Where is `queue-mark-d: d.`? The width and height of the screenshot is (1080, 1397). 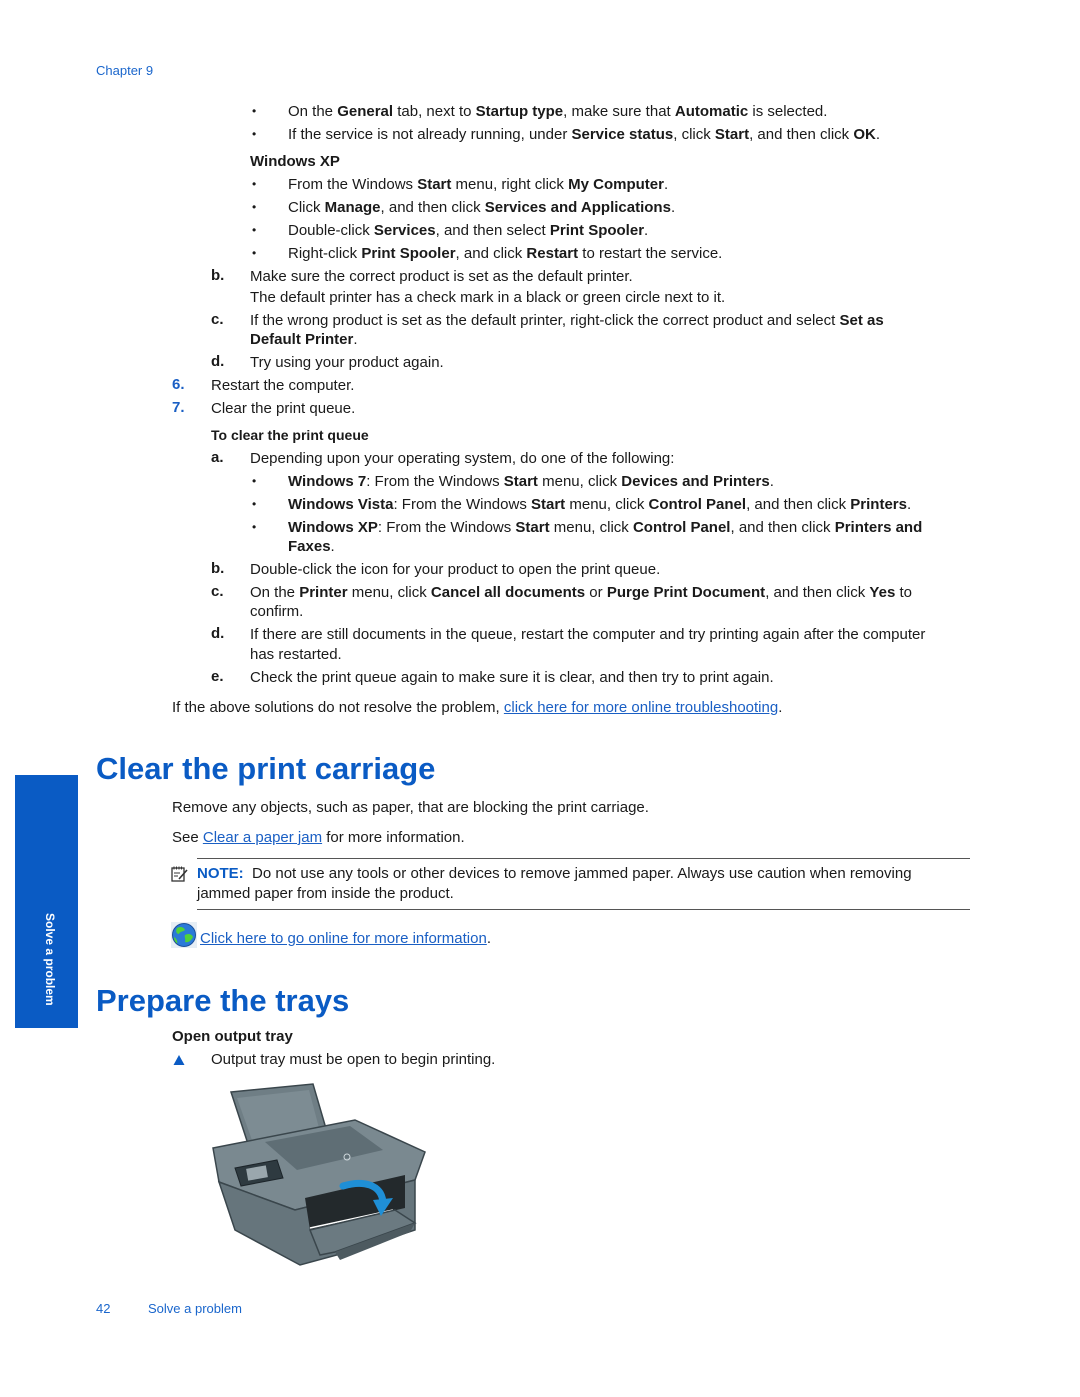 queue-mark-d: d. is located at coordinates (218, 633).